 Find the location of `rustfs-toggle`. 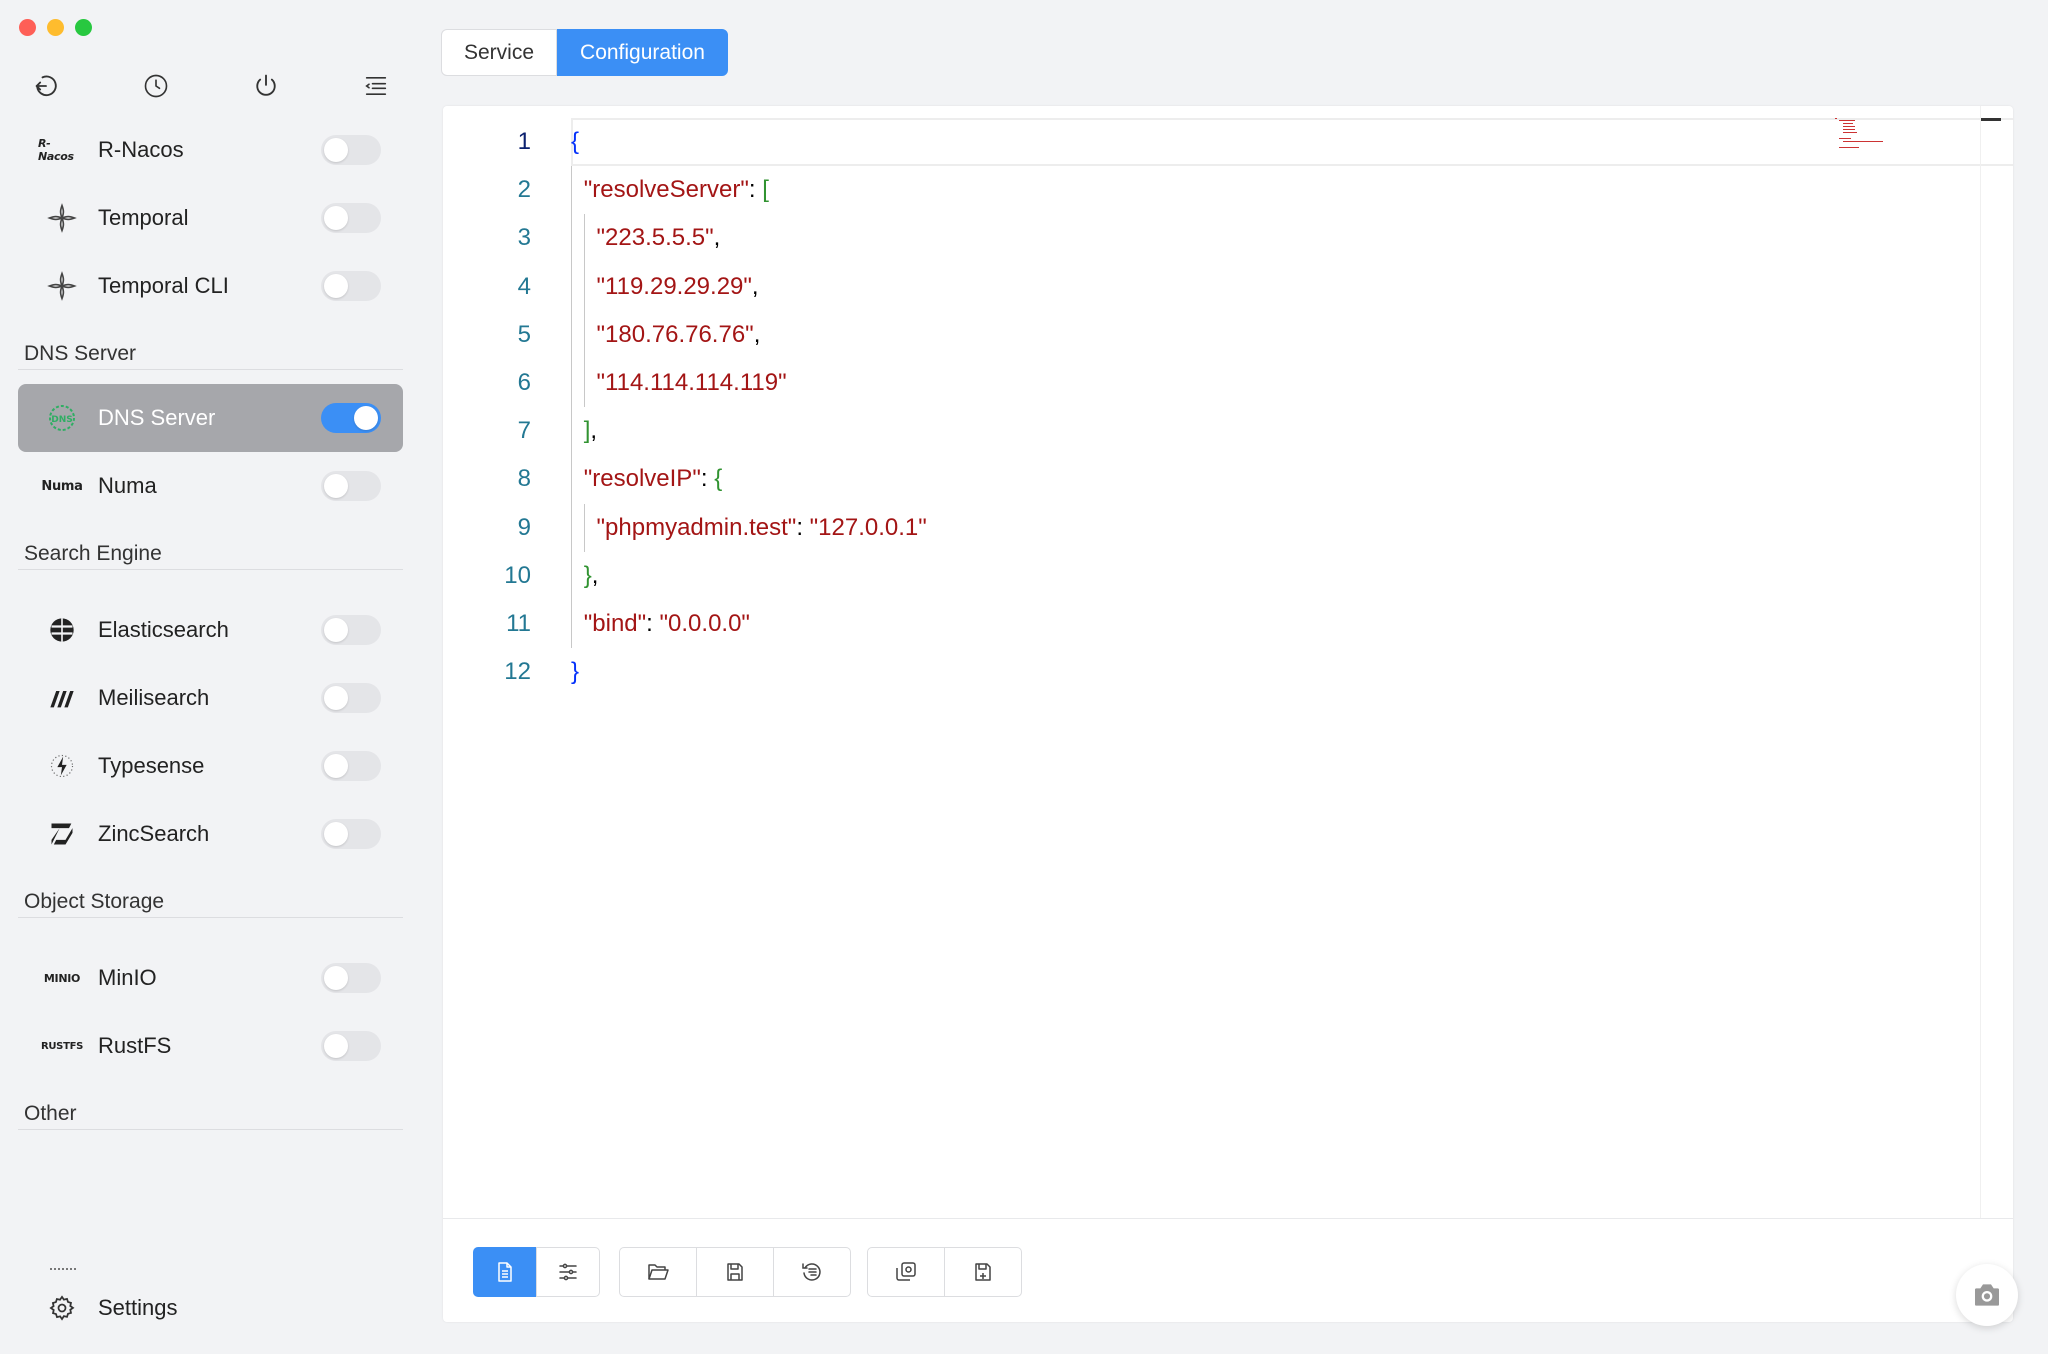

rustfs-toggle is located at coordinates (351, 1046).